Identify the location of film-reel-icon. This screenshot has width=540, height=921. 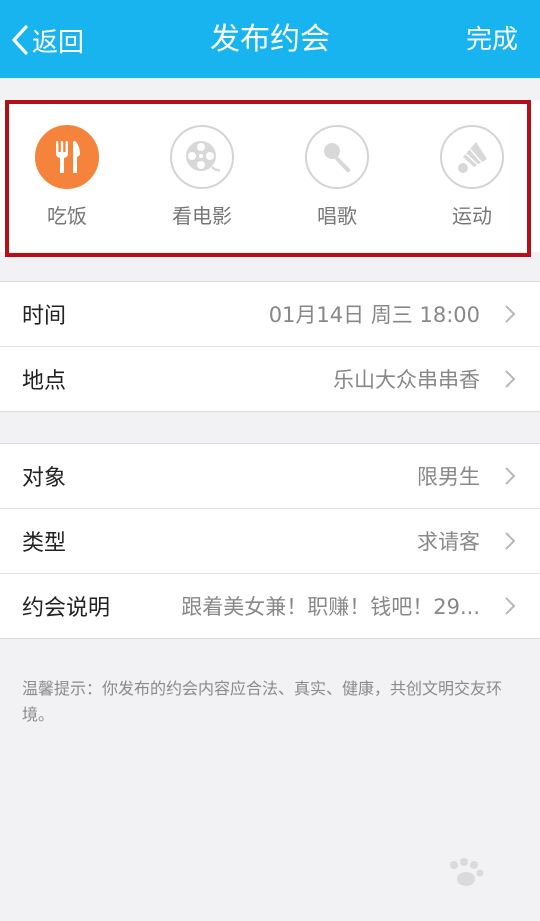
(203, 156).